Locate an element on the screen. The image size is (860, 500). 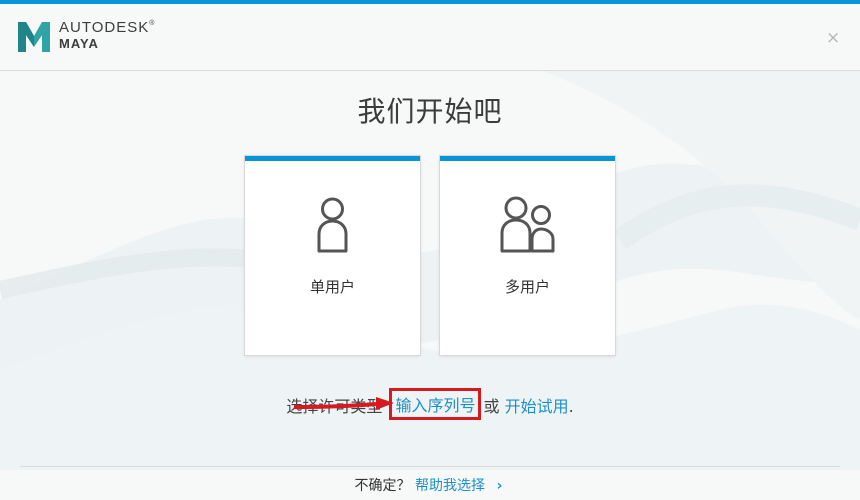
company-name: AUTODESK® is located at coordinates (107, 27).